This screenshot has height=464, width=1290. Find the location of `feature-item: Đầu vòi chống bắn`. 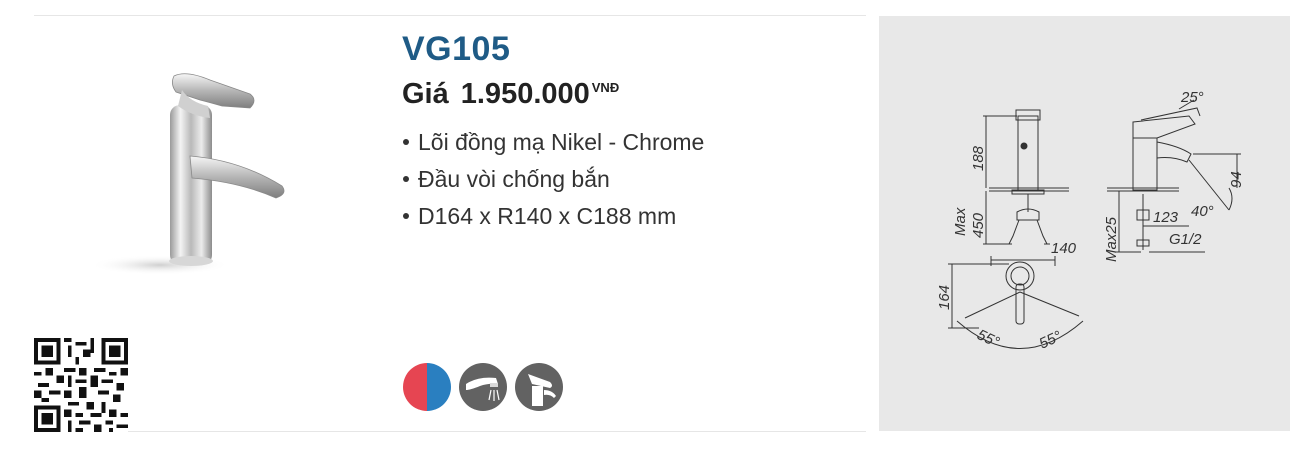

feature-item: Đầu vòi chống bắn is located at coordinates (553, 183).